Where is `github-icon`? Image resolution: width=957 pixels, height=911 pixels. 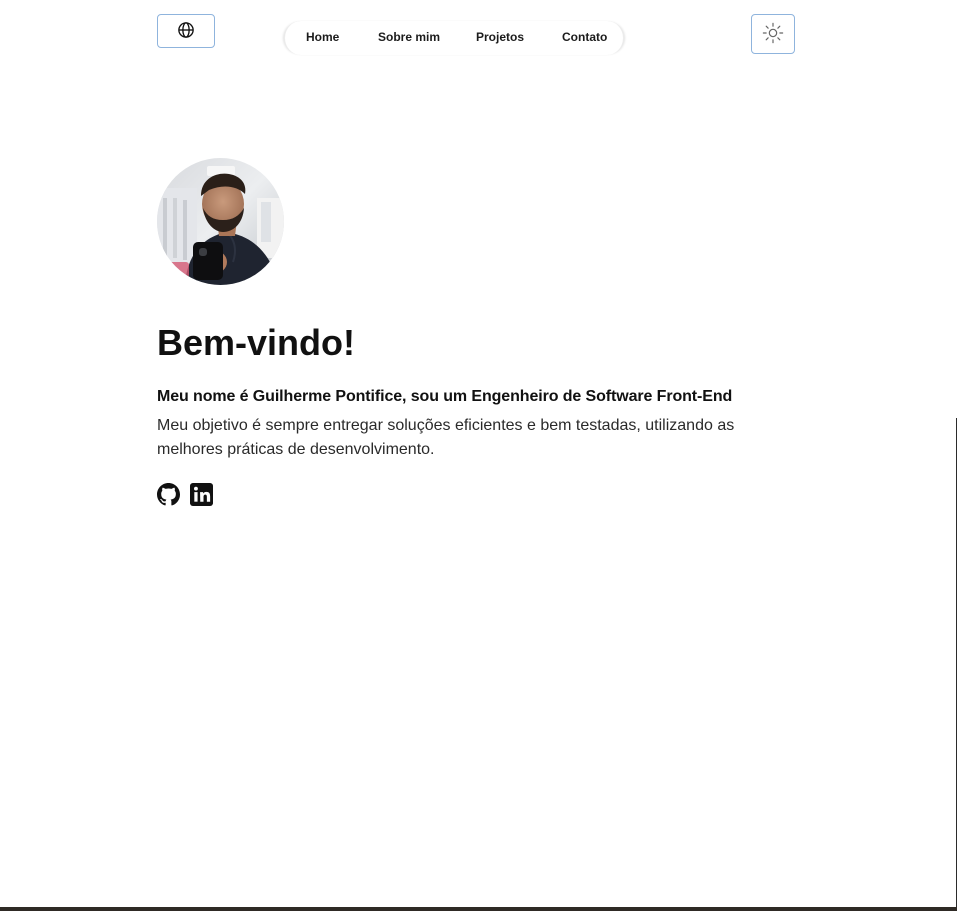 github-icon is located at coordinates (168, 496).